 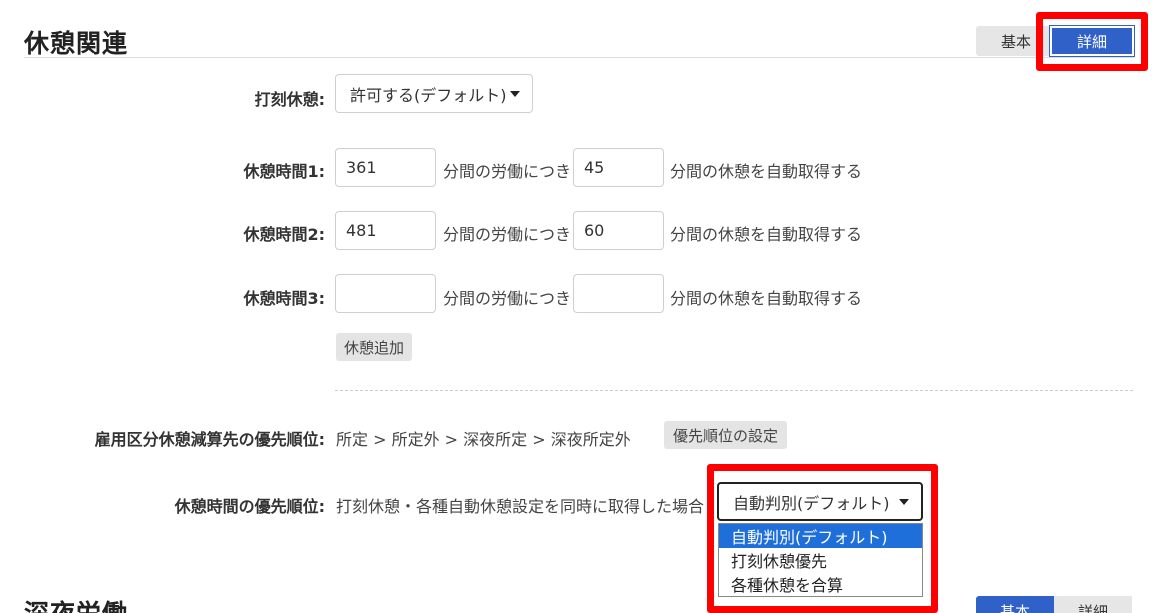 I want to click on break-1-break-minutes-input: 45, so click(x=618, y=167).